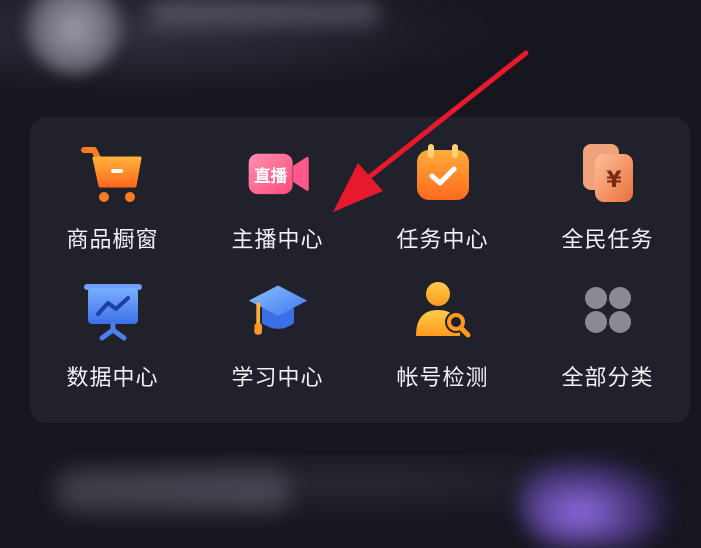 This screenshot has height=548, width=701. I want to click on menu-item-account-check: 帐号检测, so click(442, 347).